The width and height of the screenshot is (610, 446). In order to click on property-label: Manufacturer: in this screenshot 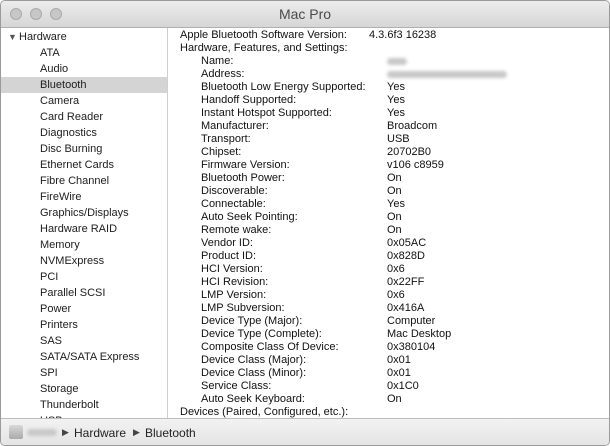, I will do `click(235, 126)`.